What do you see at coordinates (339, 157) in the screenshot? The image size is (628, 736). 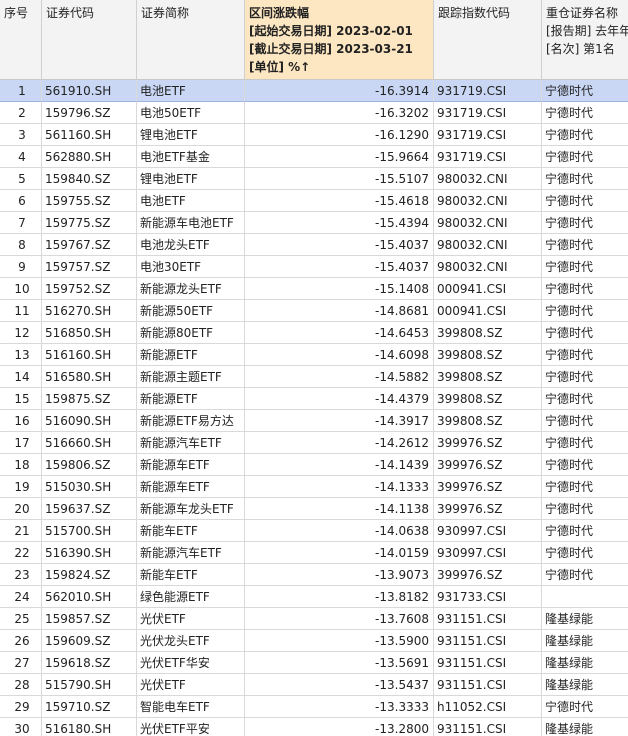 I see `cell-change: -15.9664` at bounding box center [339, 157].